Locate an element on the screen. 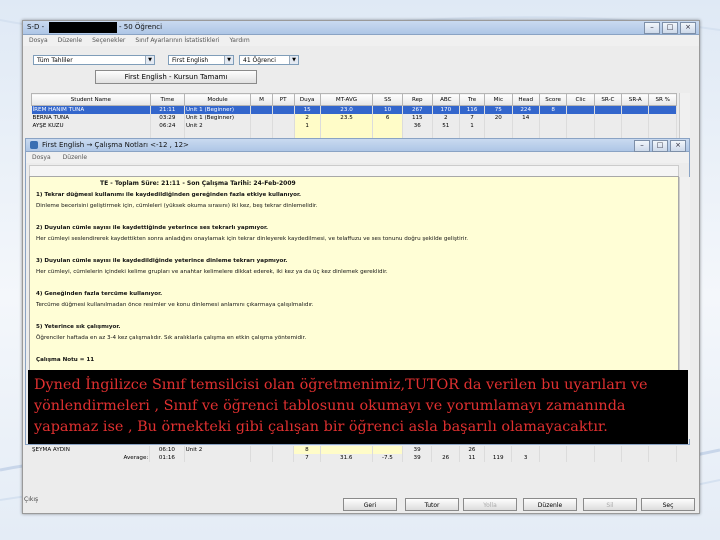 The width and height of the screenshot is (720, 540). filter-select: Tüm Tahliler ▼ is located at coordinates (94, 60).